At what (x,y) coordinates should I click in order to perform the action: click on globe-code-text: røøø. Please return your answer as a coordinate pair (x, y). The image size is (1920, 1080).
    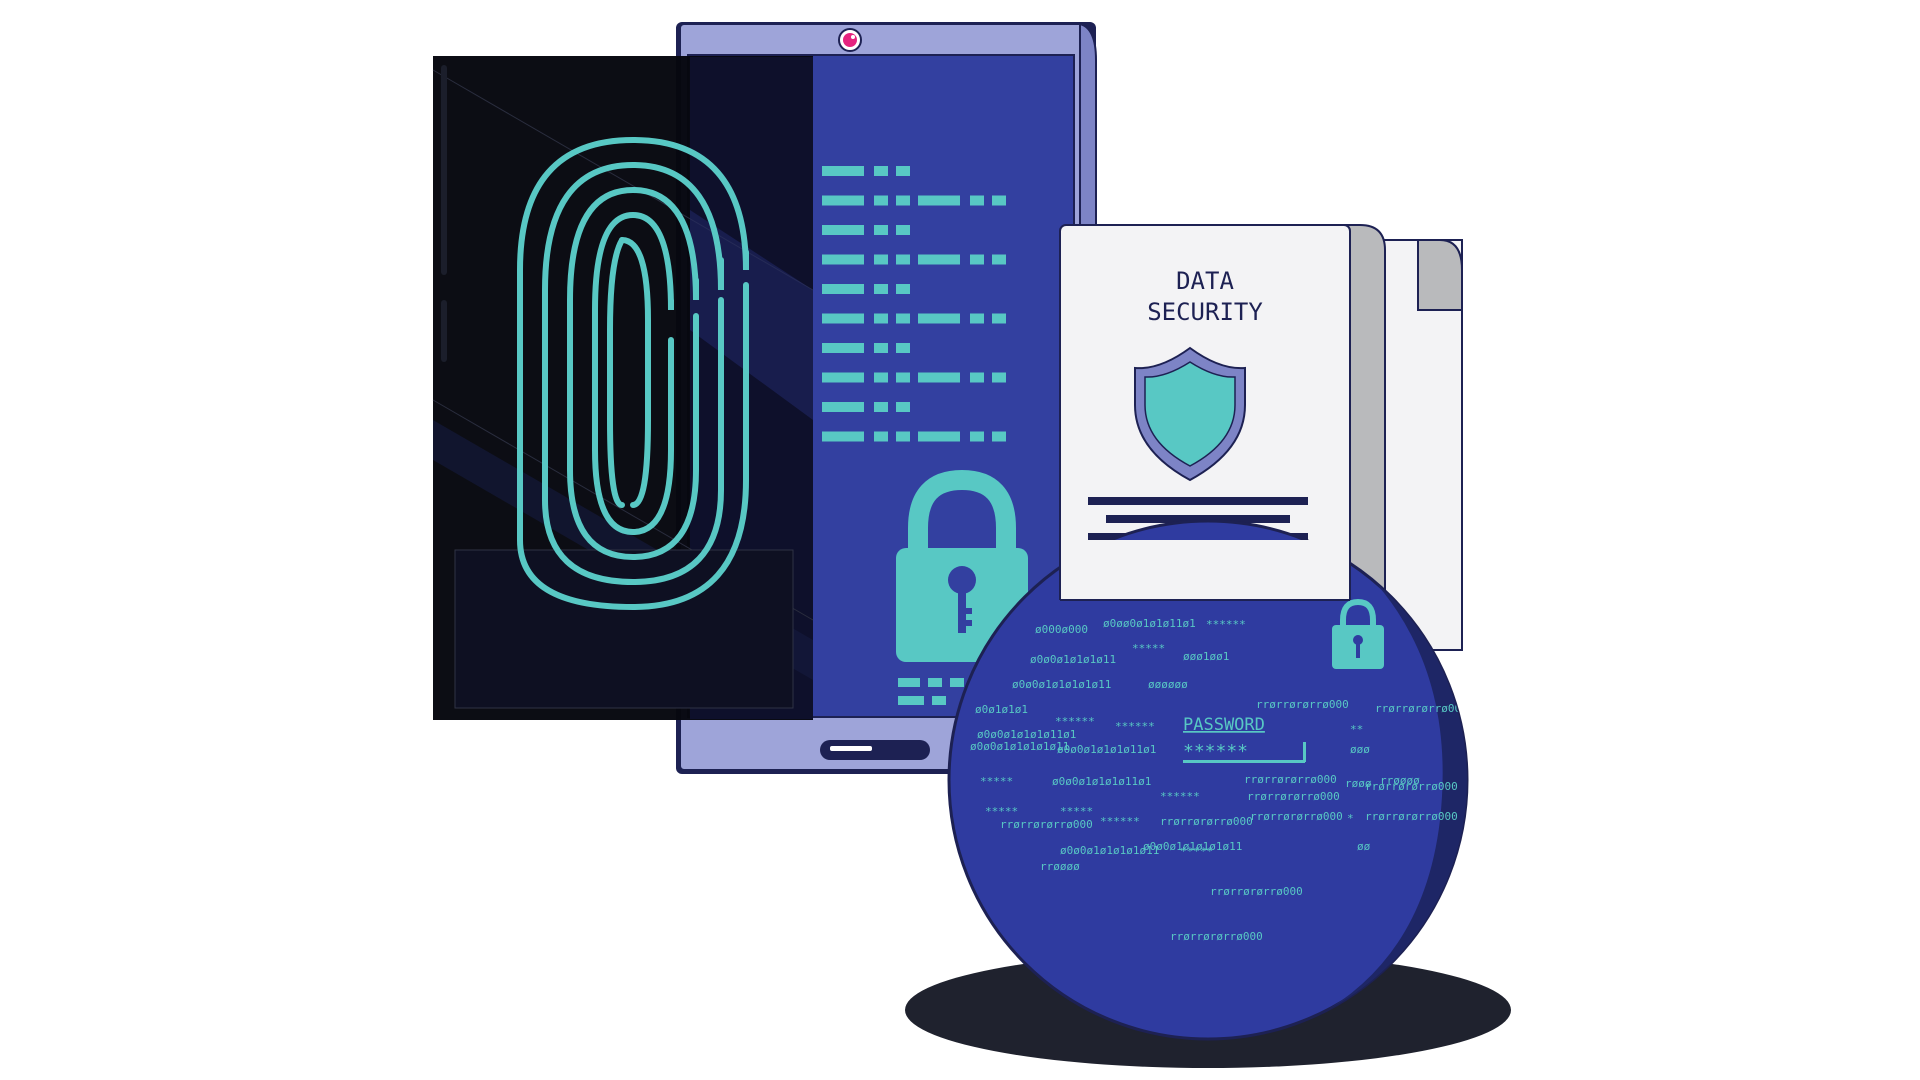
    Looking at the image, I should click on (1358, 783).